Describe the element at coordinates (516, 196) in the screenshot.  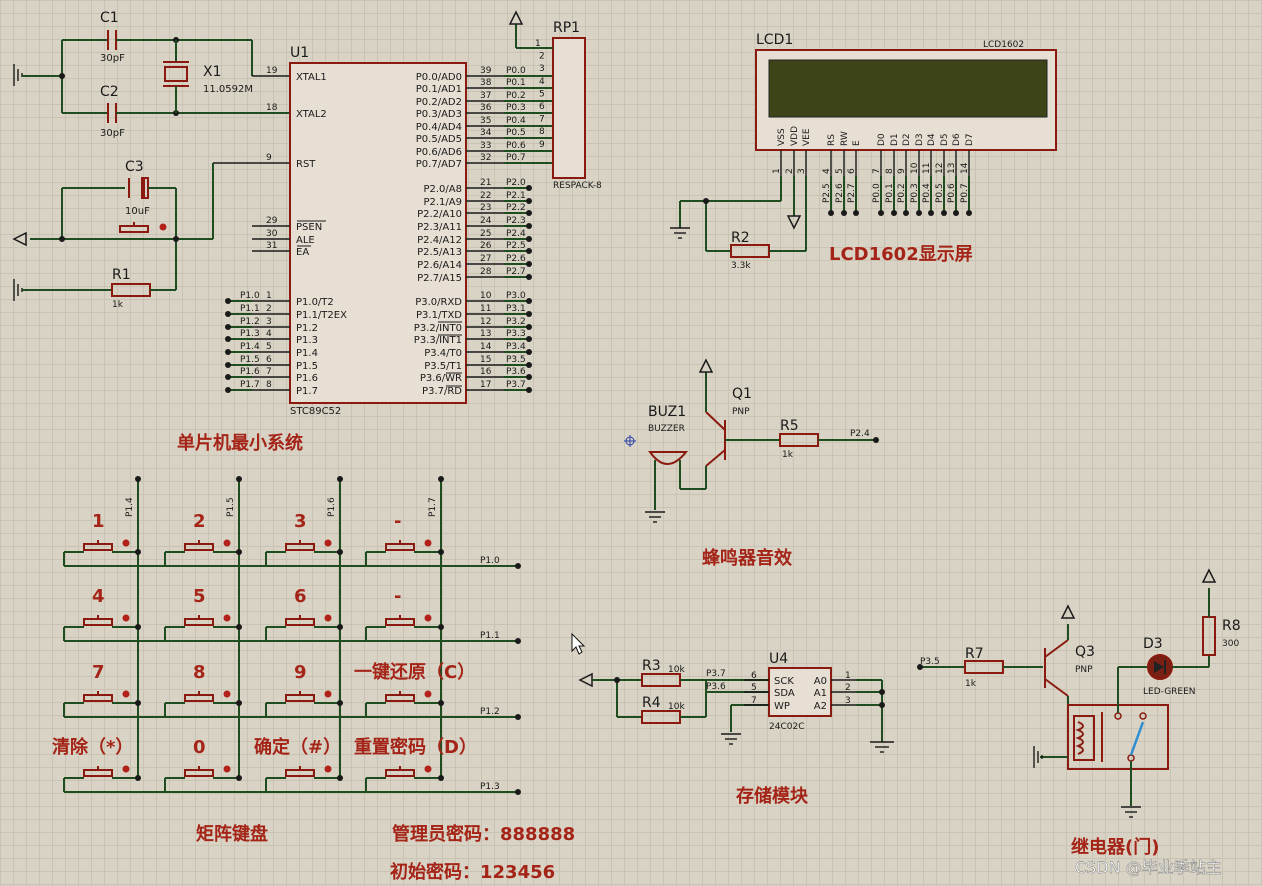
I see `mcu-net-label: P2.1` at that location.